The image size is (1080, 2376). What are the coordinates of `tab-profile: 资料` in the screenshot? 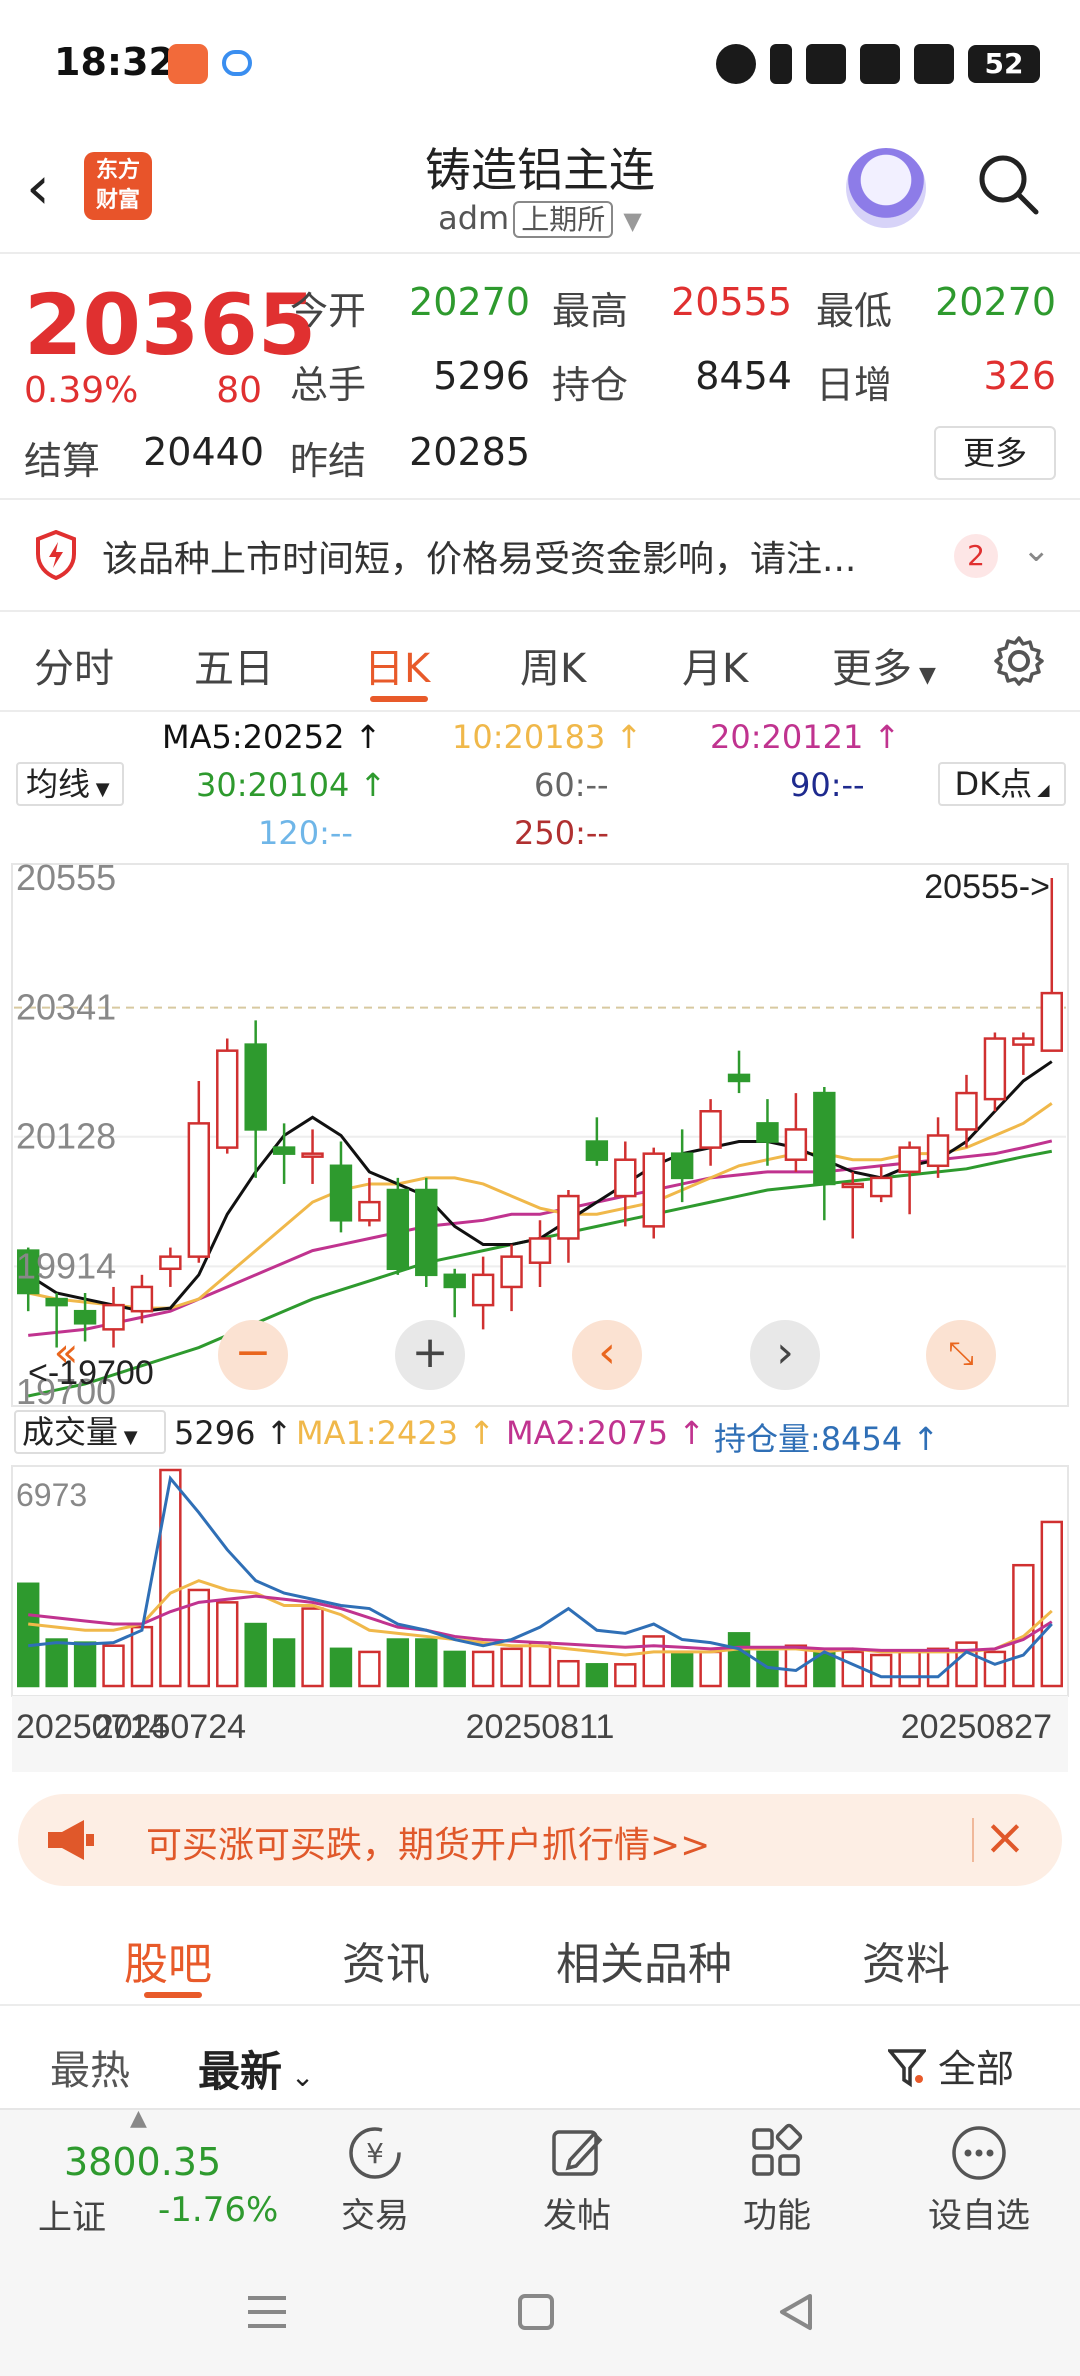 It's located at (906, 1960).